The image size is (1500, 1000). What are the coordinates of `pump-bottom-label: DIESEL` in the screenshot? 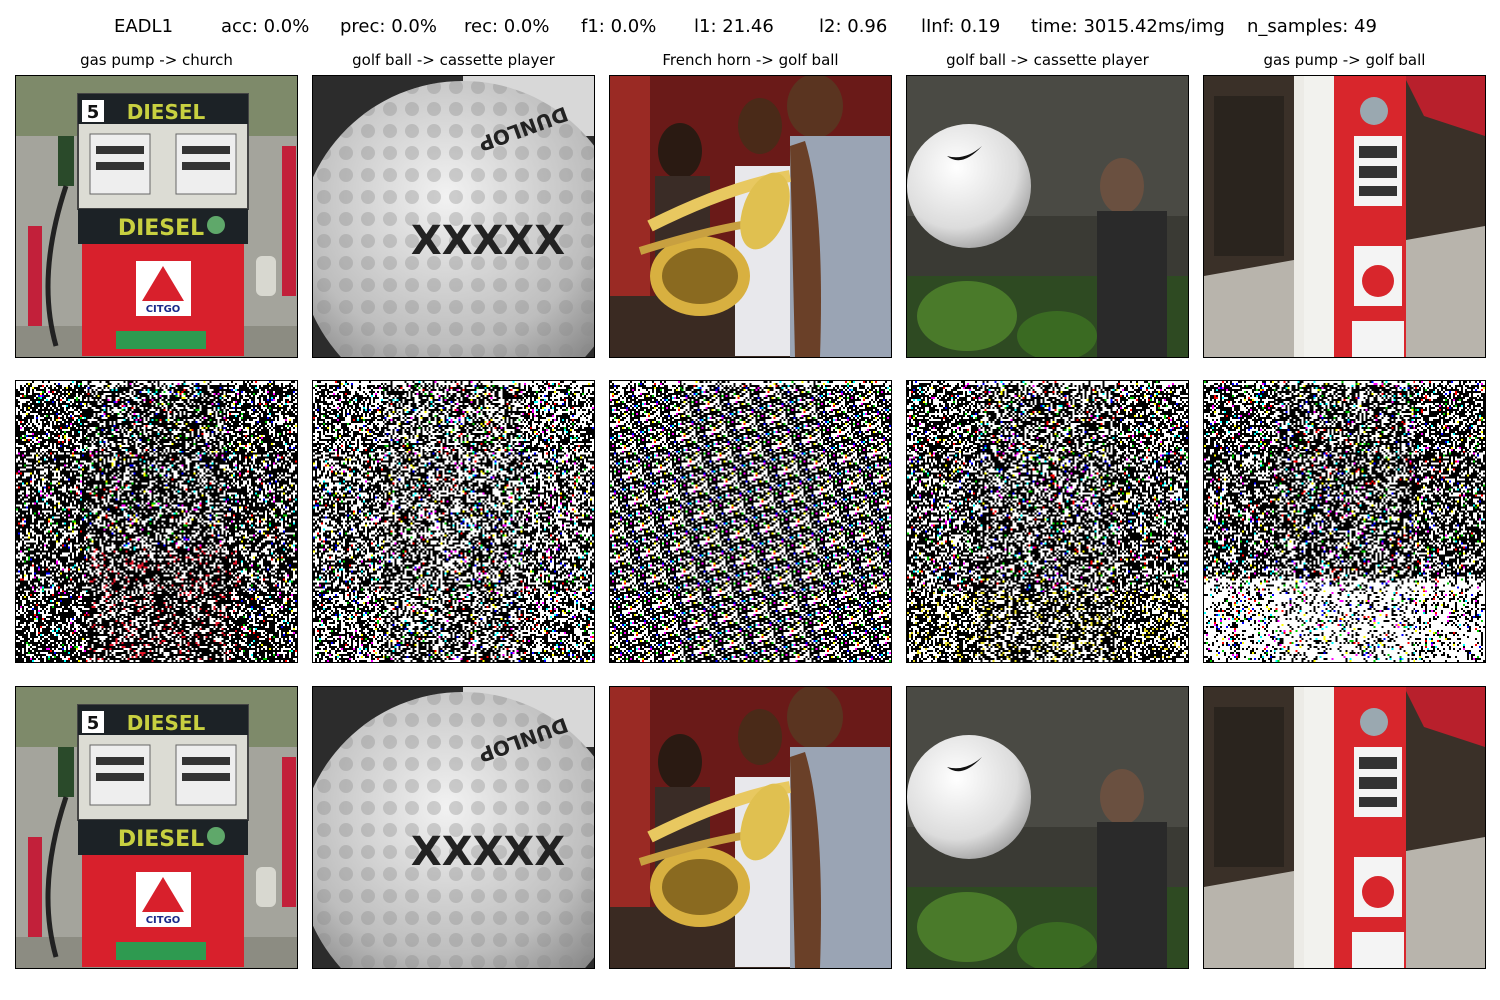 It's located at (161, 228).